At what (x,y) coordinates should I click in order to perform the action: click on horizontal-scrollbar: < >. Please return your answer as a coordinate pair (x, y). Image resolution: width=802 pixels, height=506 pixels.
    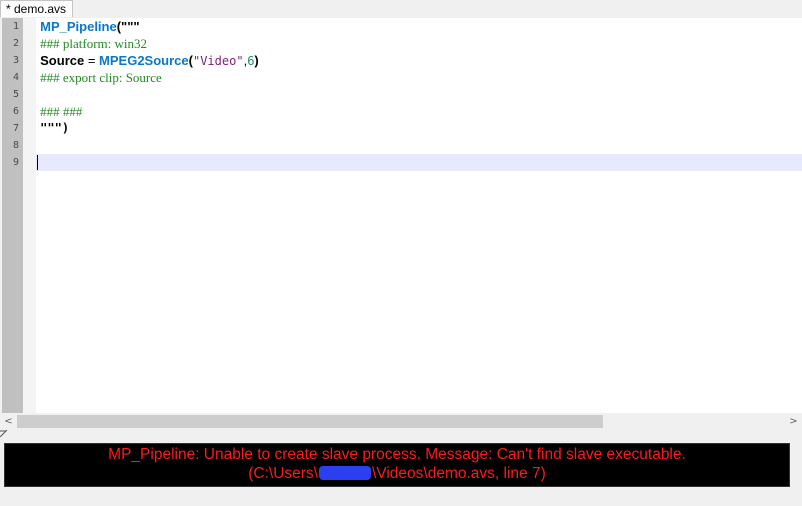
    Looking at the image, I should click on (401, 421).